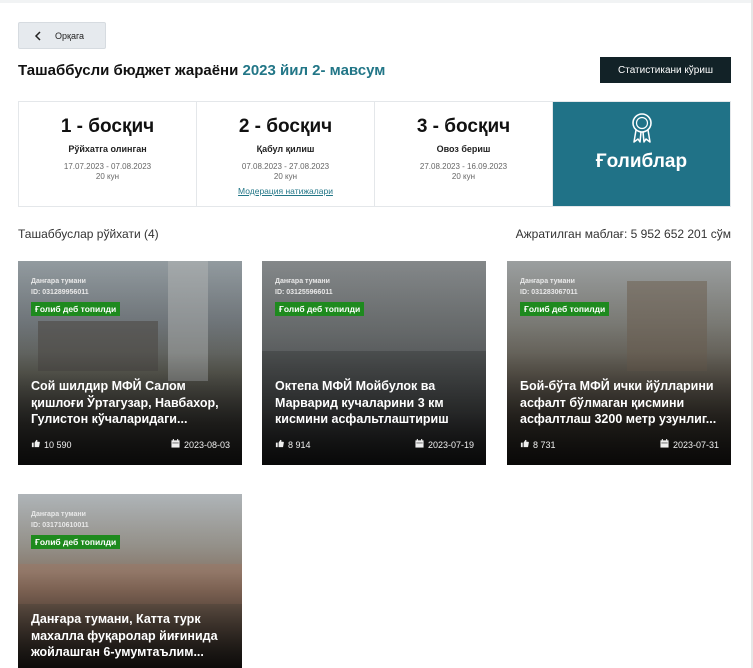 This screenshot has height=668, width=753. What do you see at coordinates (58, 444) in the screenshot?
I see `votes-count: 10 590` at bounding box center [58, 444].